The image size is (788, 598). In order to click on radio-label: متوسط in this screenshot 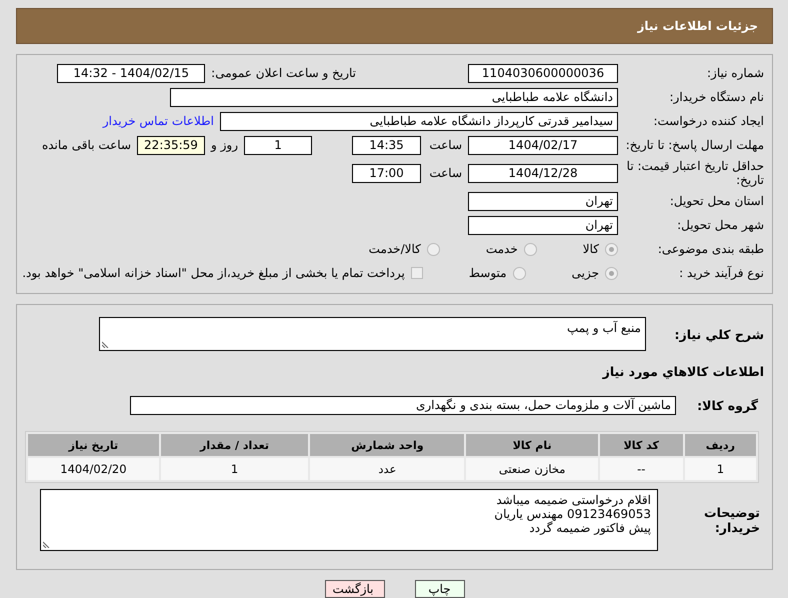, I will do `click(487, 273)`.